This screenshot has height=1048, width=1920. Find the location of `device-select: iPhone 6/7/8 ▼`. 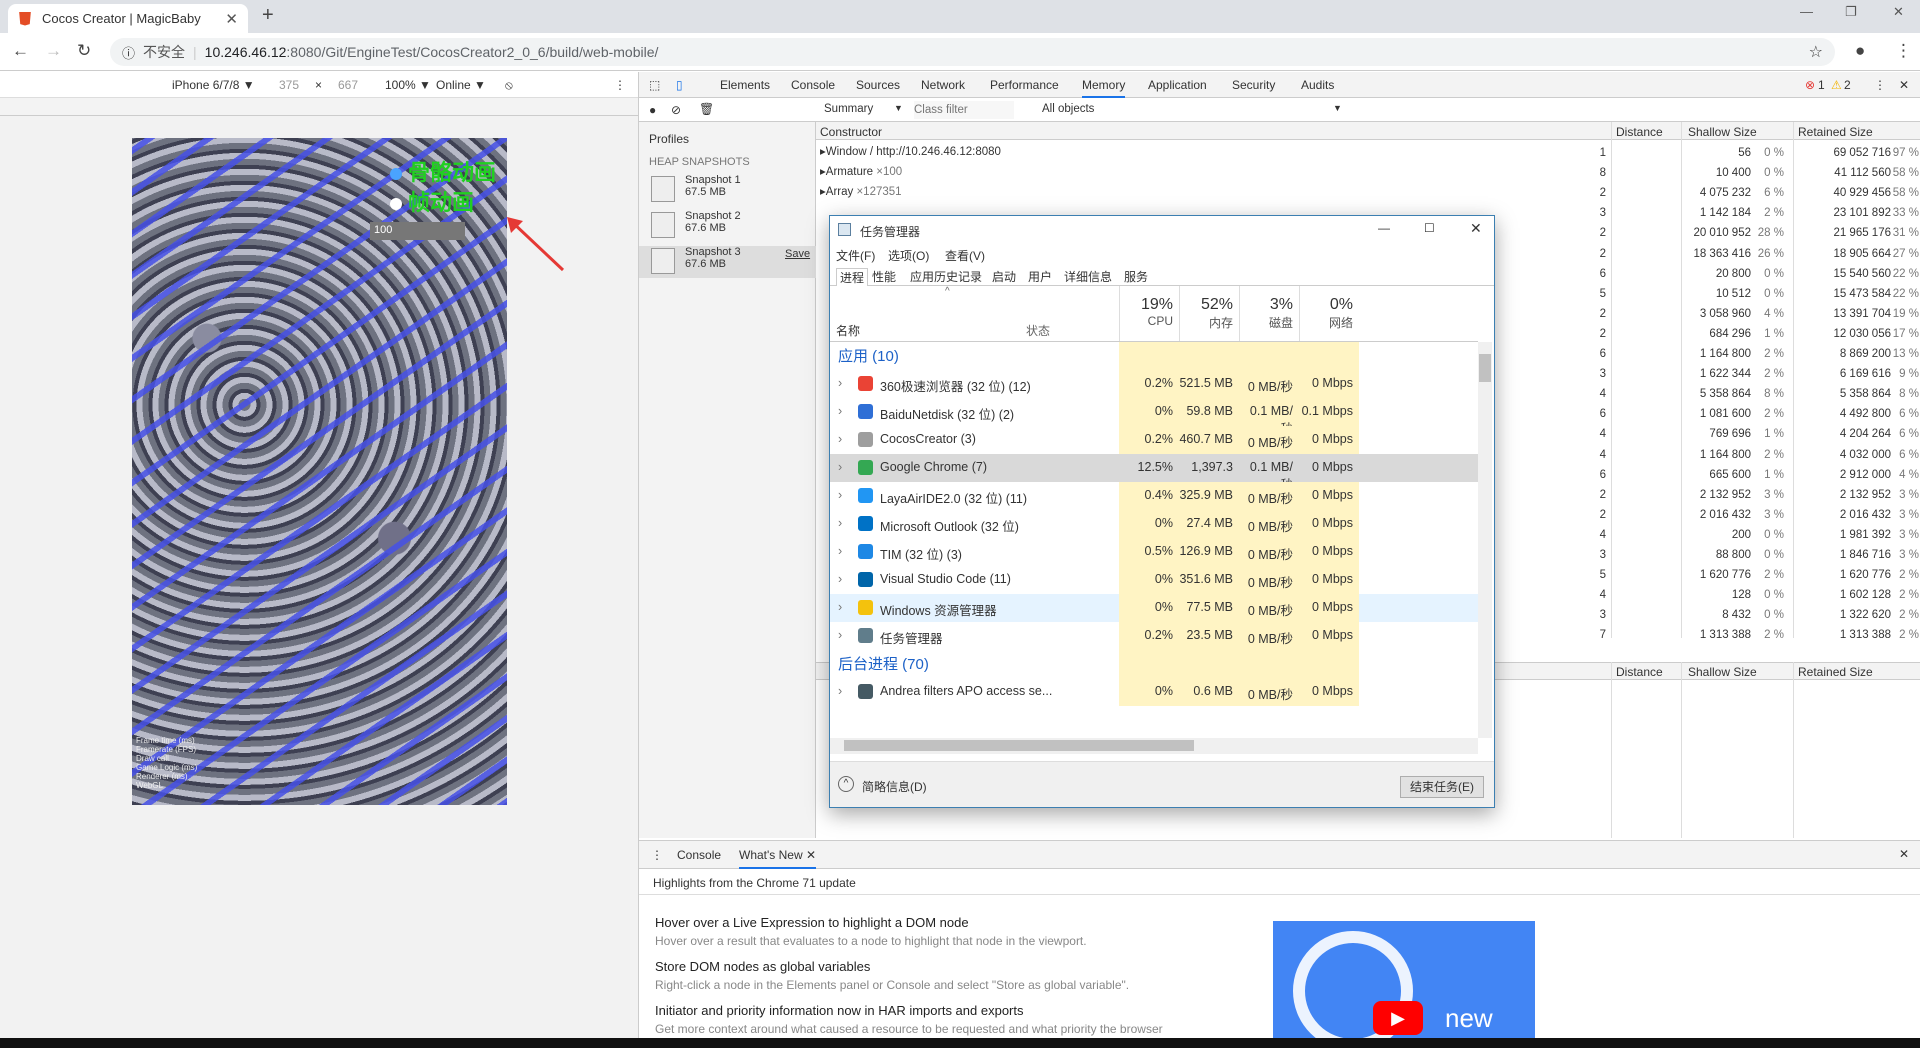

device-select: iPhone 6/7/8 ▼ is located at coordinates (213, 85).